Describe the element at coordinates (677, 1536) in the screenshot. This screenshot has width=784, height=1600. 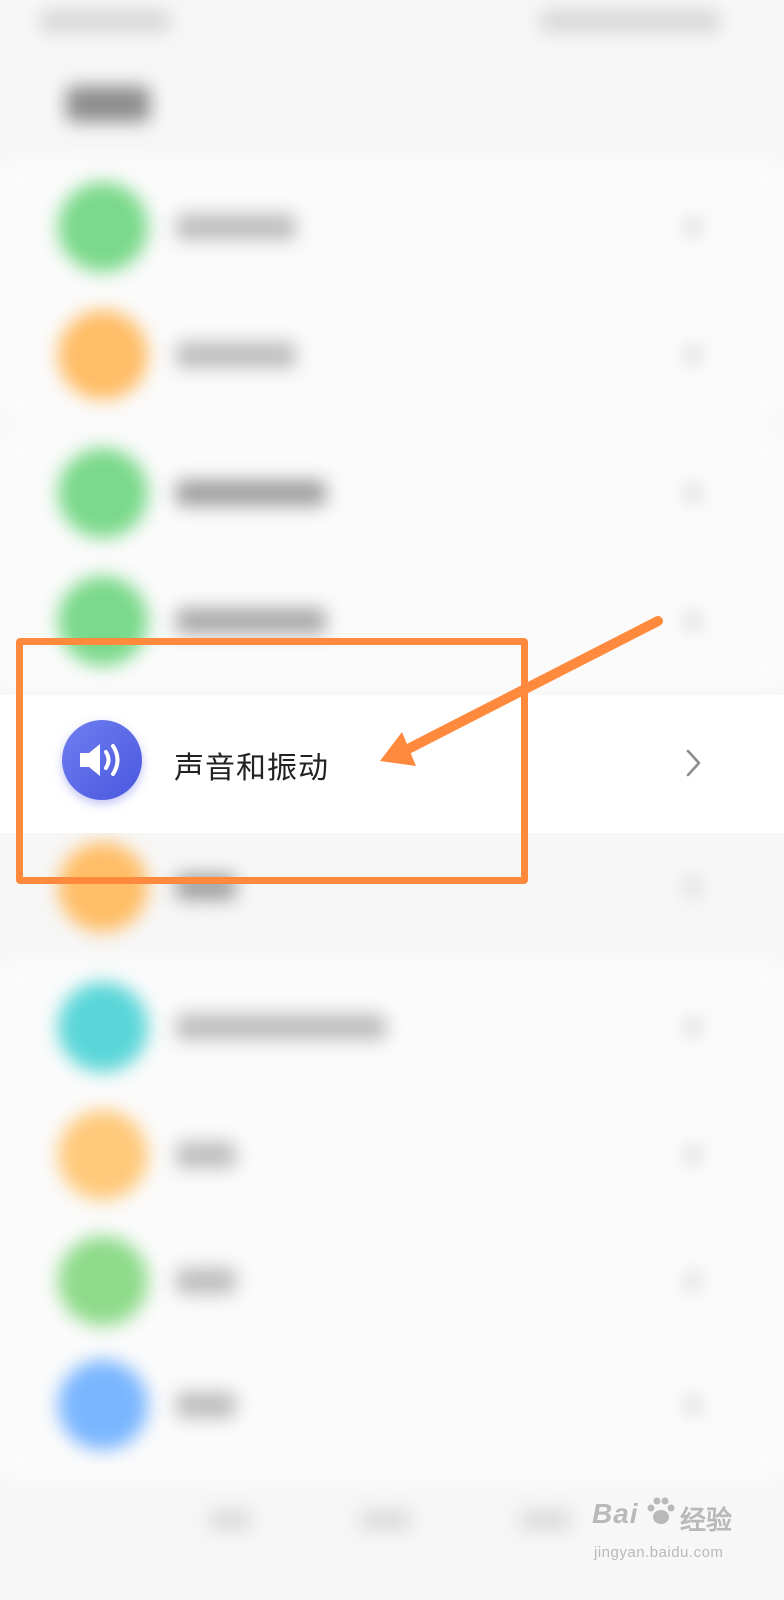
I see `baidu-jingyan-watermark: Bai 经验 jingyan.baidu.com` at that location.